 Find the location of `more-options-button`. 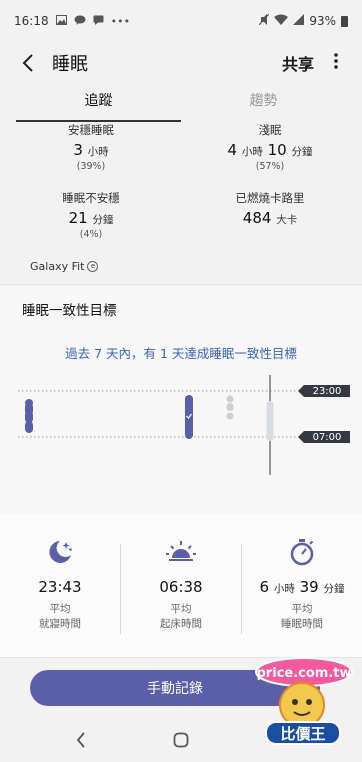

more-options-button is located at coordinates (336, 63).